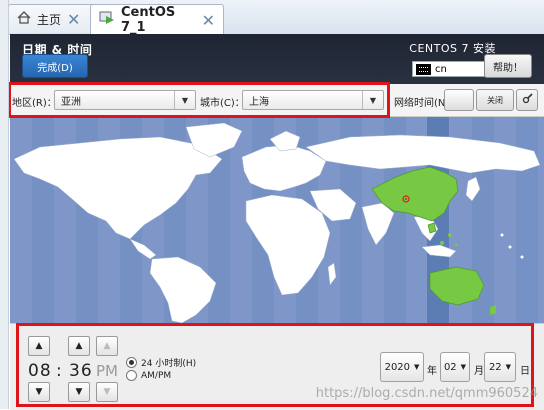 The image size is (544, 410). Describe the element at coordinates (508, 66) in the screenshot. I see `help-button: 帮助！` at that location.